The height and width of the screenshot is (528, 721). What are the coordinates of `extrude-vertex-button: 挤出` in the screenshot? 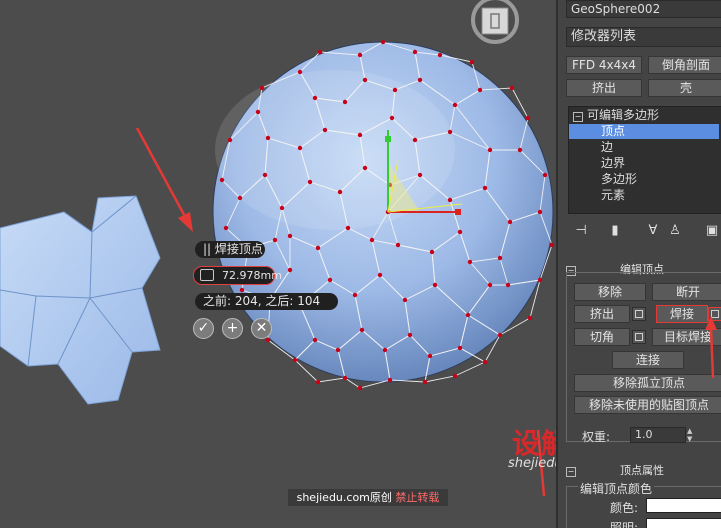 It's located at (602, 314).